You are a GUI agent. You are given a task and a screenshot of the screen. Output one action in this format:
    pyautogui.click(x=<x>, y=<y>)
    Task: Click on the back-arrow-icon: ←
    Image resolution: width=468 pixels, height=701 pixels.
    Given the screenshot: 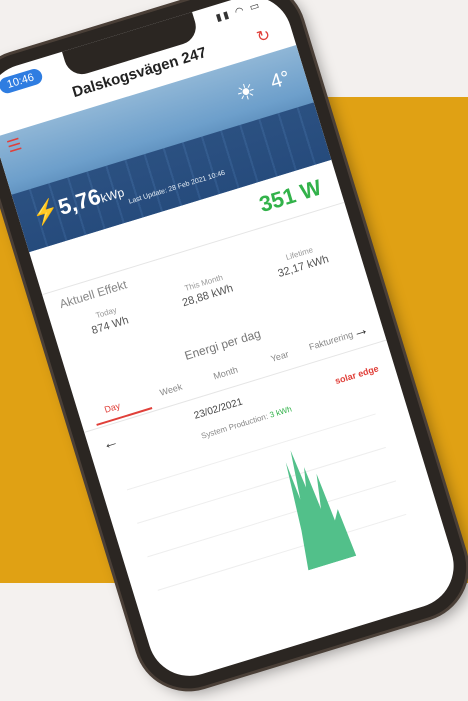 What is the action you would take?
    pyautogui.click(x=110, y=444)
    